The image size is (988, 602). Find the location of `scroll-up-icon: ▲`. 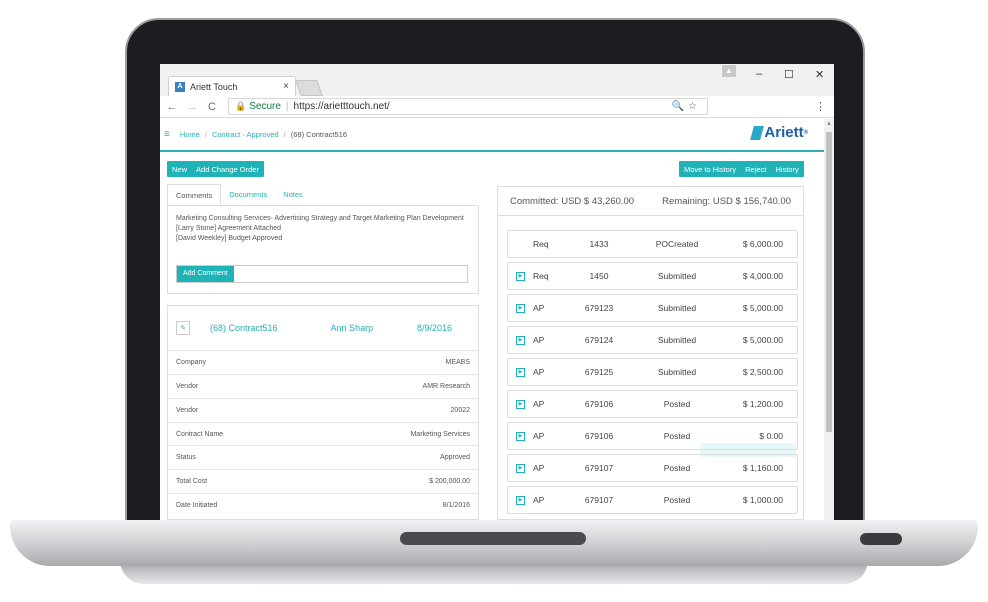

scroll-up-icon: ▲ is located at coordinates (829, 124).